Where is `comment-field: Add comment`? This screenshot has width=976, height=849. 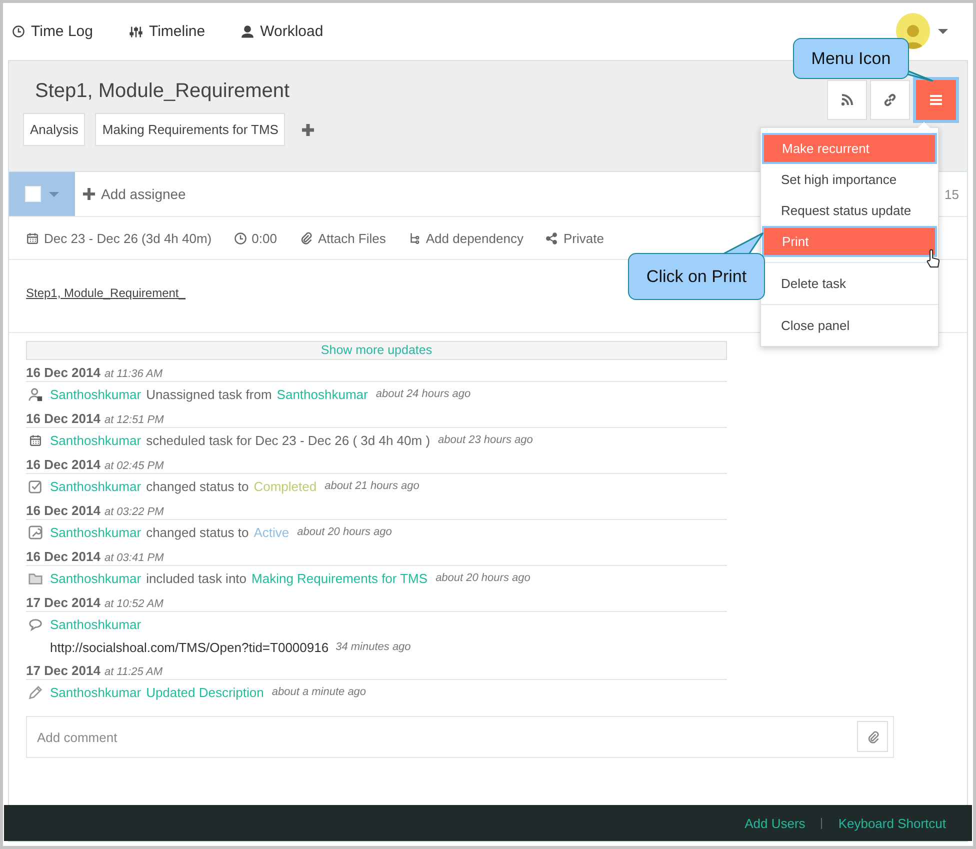 comment-field: Add comment is located at coordinates (460, 737).